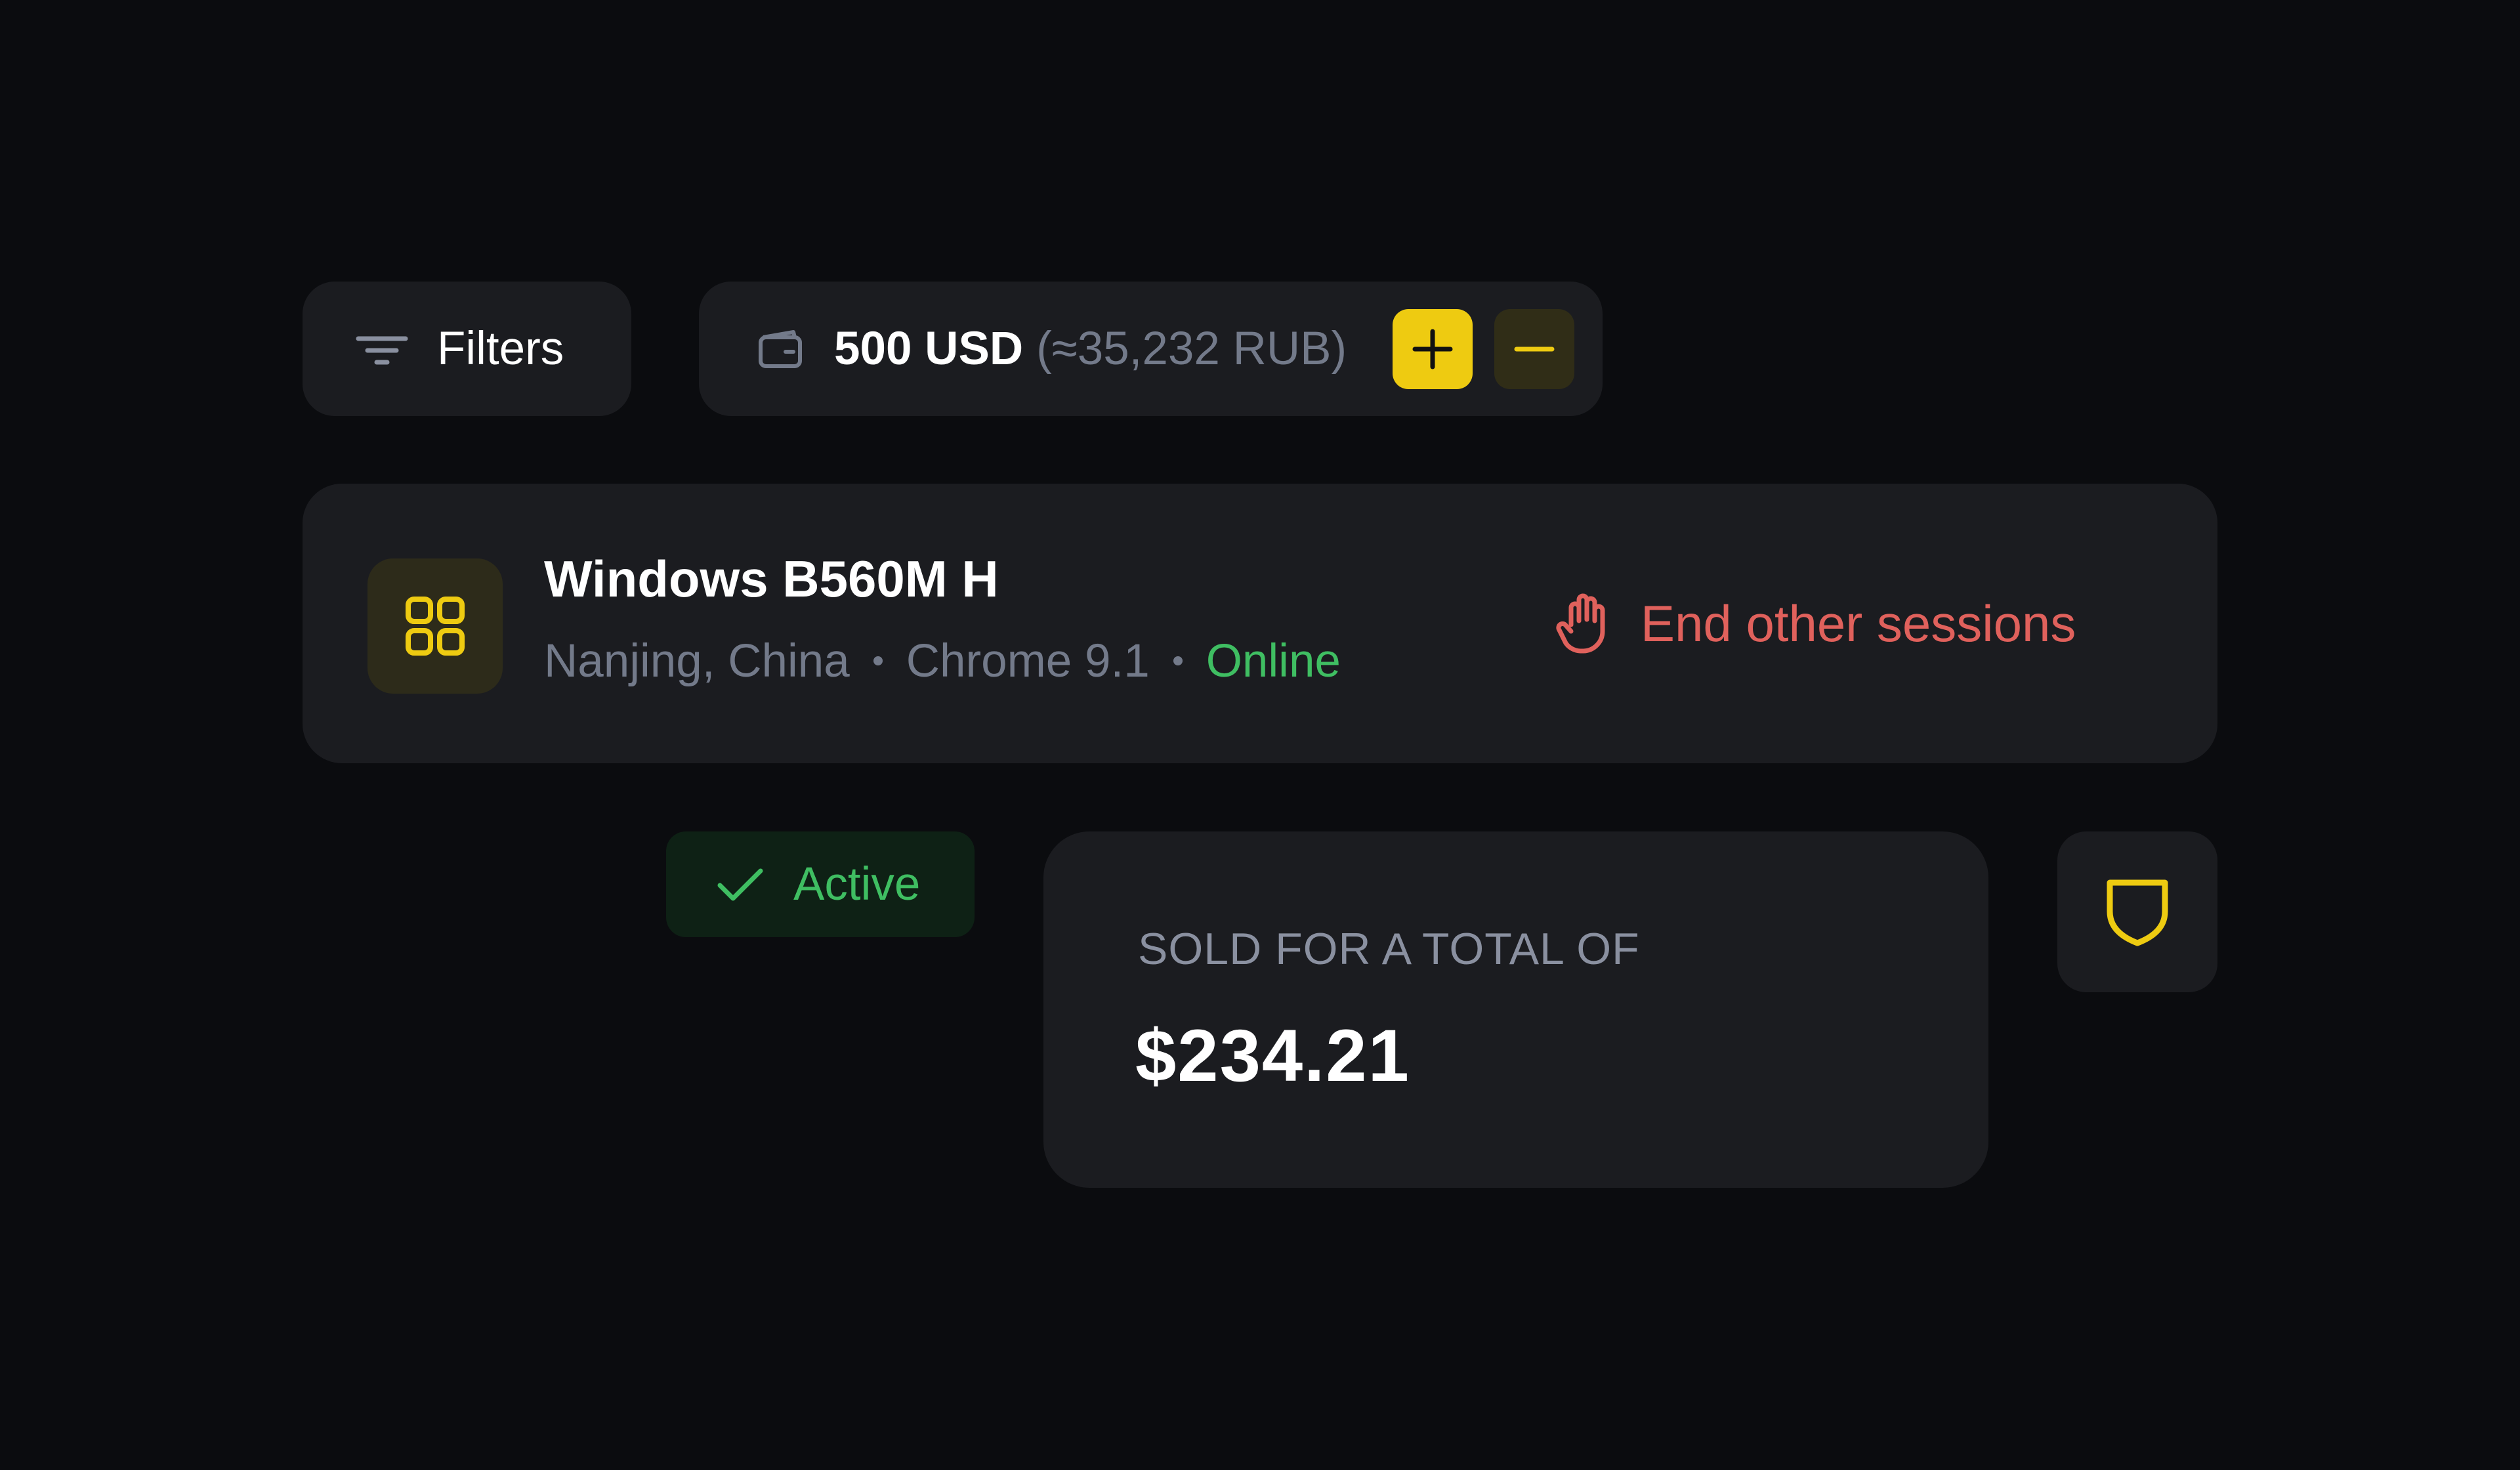  Describe the element at coordinates (929, 349) in the screenshot. I see `balance-amount: 500 USD` at that location.